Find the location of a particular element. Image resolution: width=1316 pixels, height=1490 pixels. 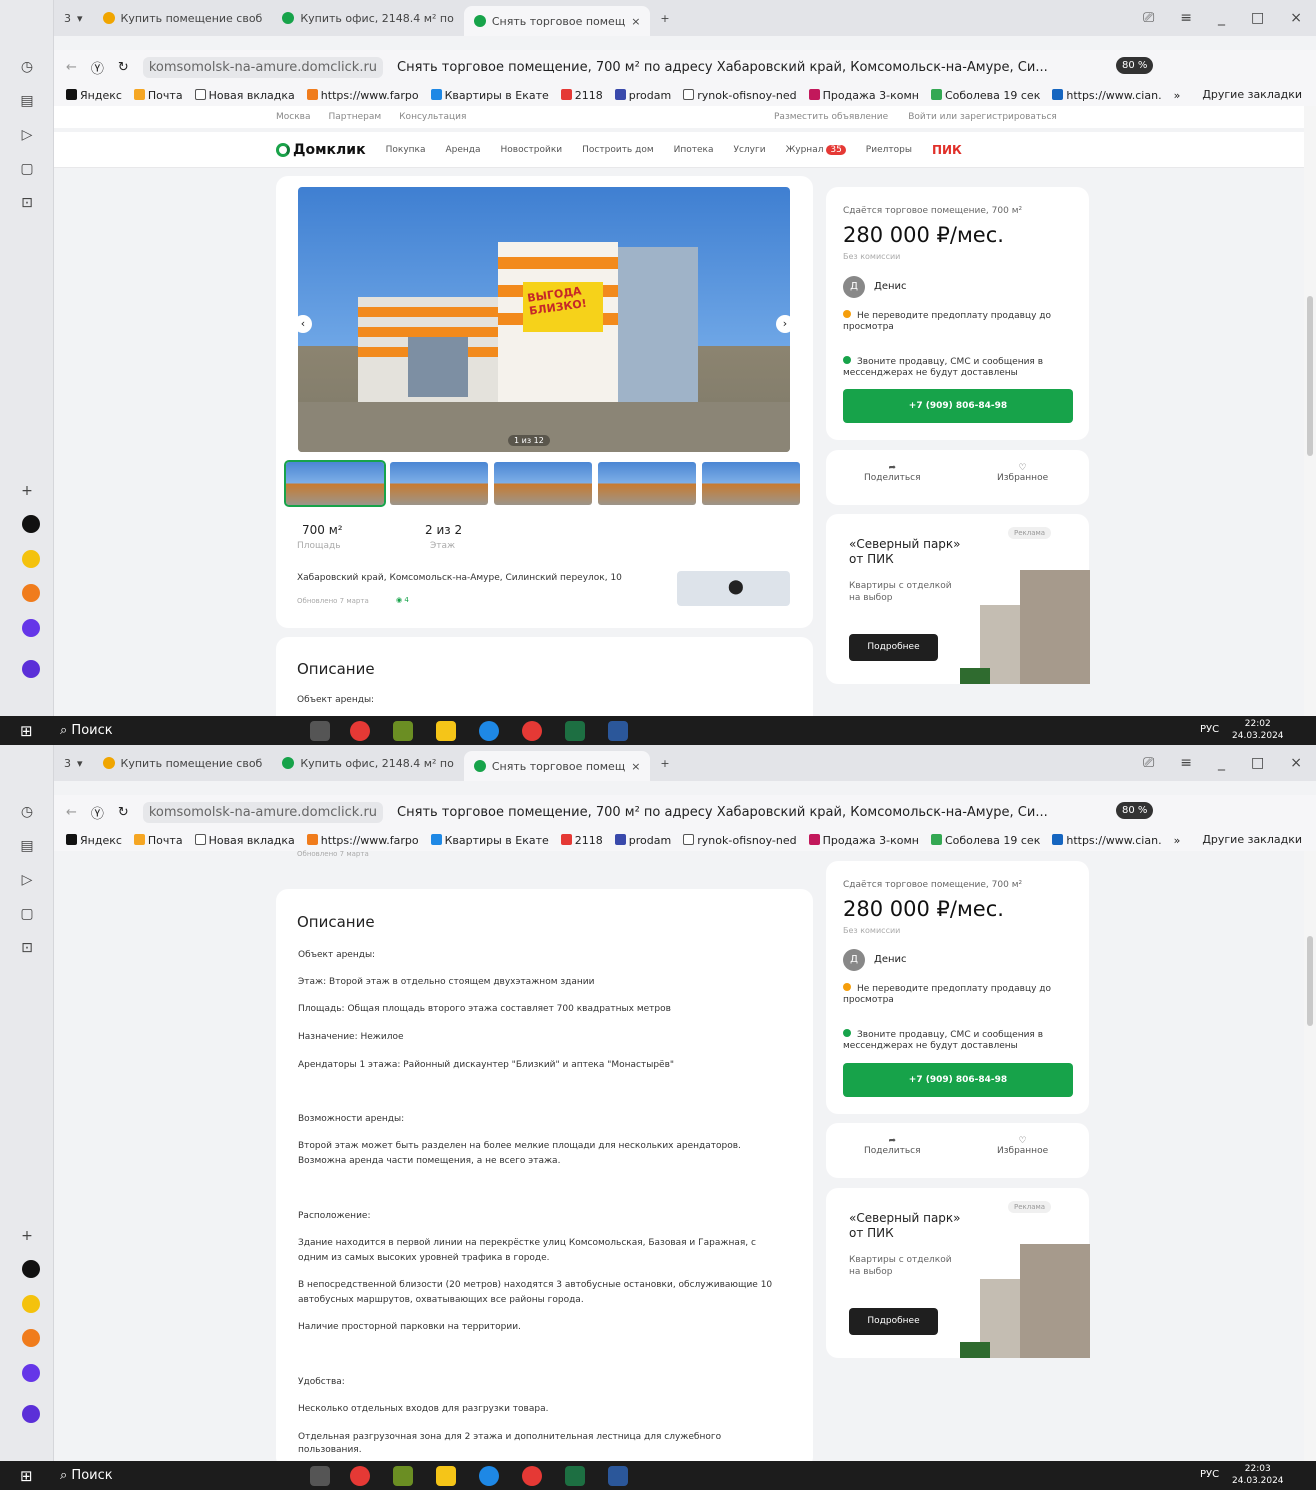

favorite-button: ♡ Избранное is located at coordinates (1022, 473).